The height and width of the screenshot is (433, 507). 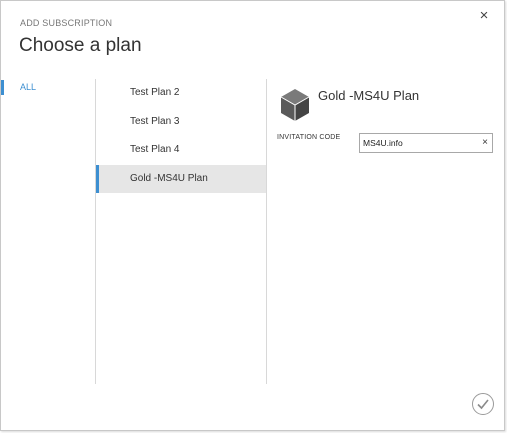 What do you see at coordinates (418, 143) in the screenshot?
I see `invitation-code-input` at bounding box center [418, 143].